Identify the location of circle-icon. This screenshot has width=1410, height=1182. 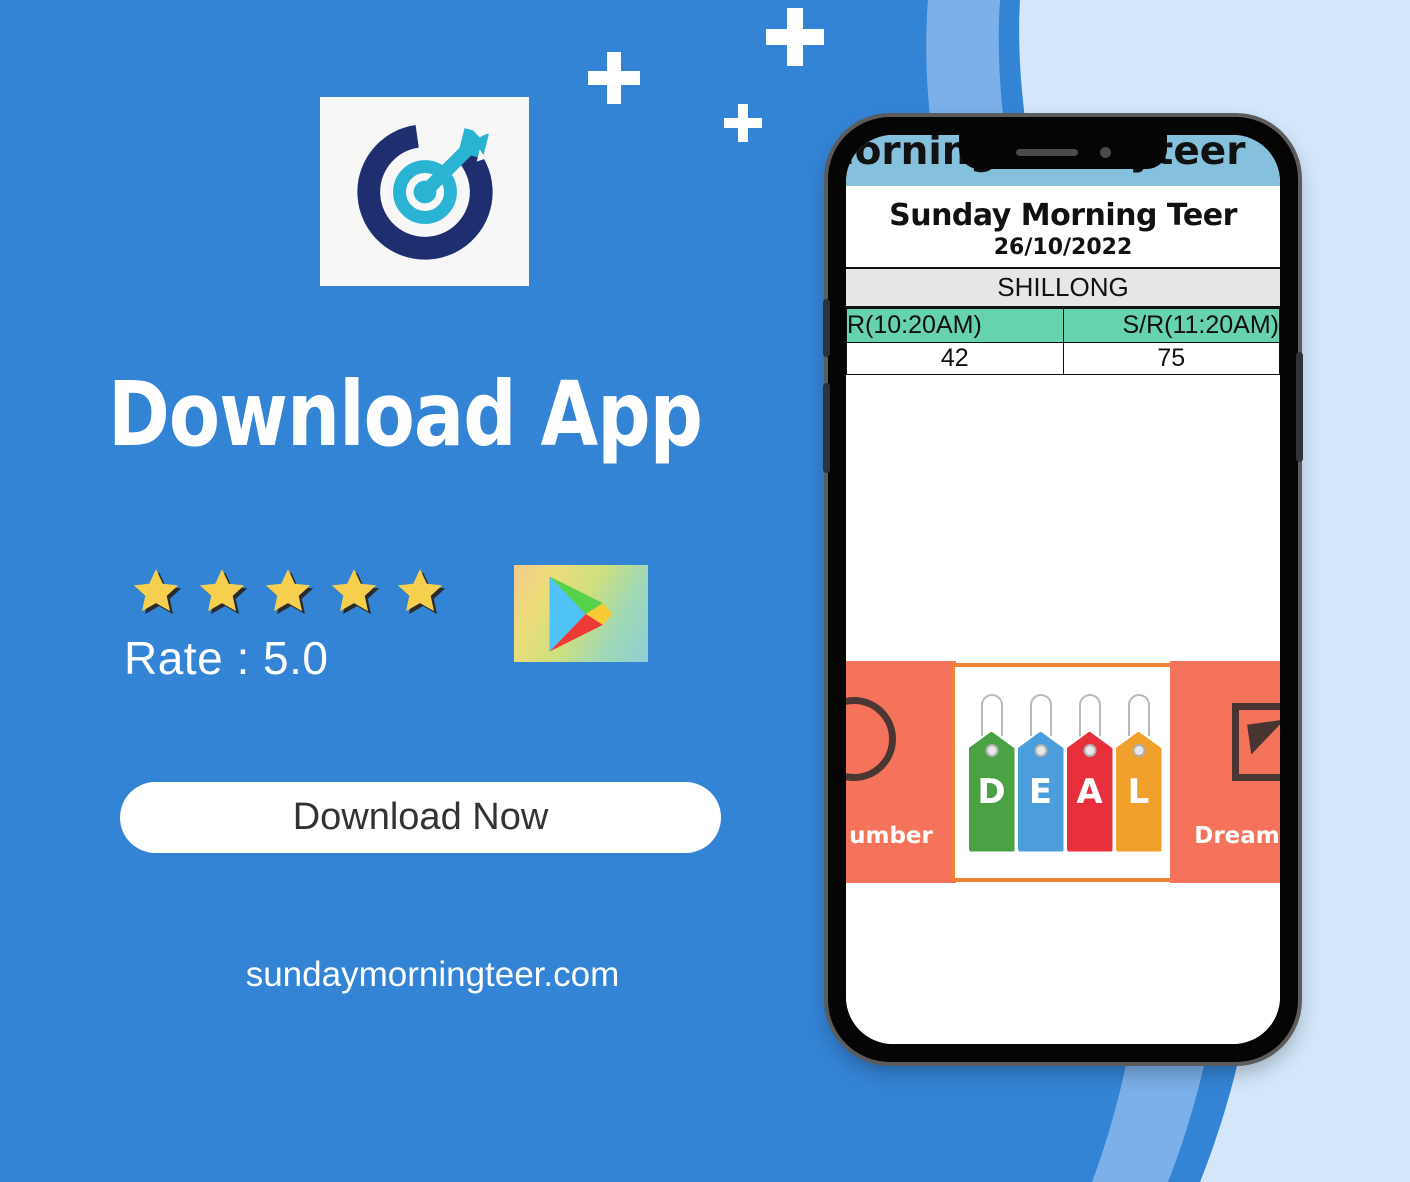
(871, 739).